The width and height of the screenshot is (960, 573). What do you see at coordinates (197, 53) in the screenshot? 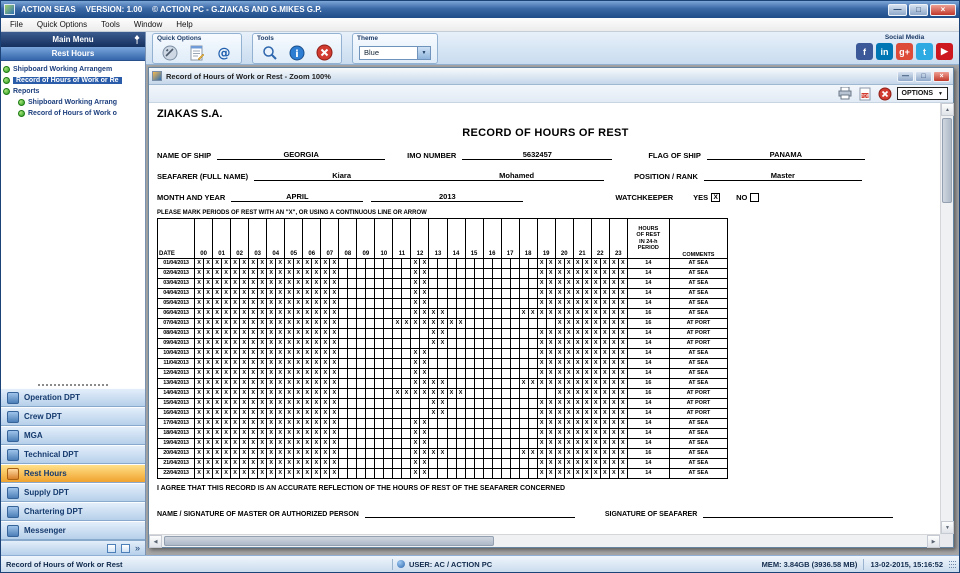
I see `notes-icon` at bounding box center [197, 53].